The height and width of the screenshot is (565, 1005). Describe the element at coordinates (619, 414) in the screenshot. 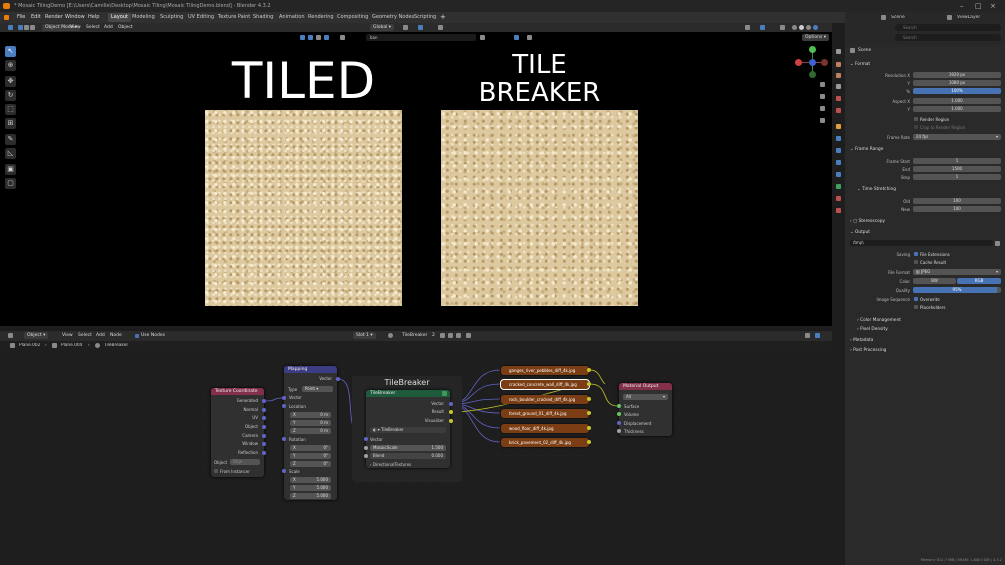

I see `socket-volume` at that location.